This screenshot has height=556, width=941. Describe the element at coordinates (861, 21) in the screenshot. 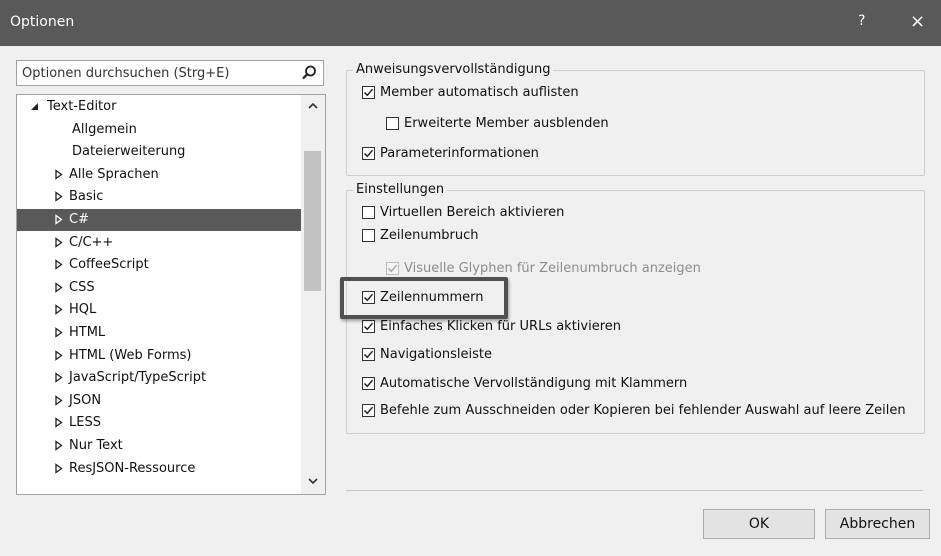

I see `help-button: ?` at that location.